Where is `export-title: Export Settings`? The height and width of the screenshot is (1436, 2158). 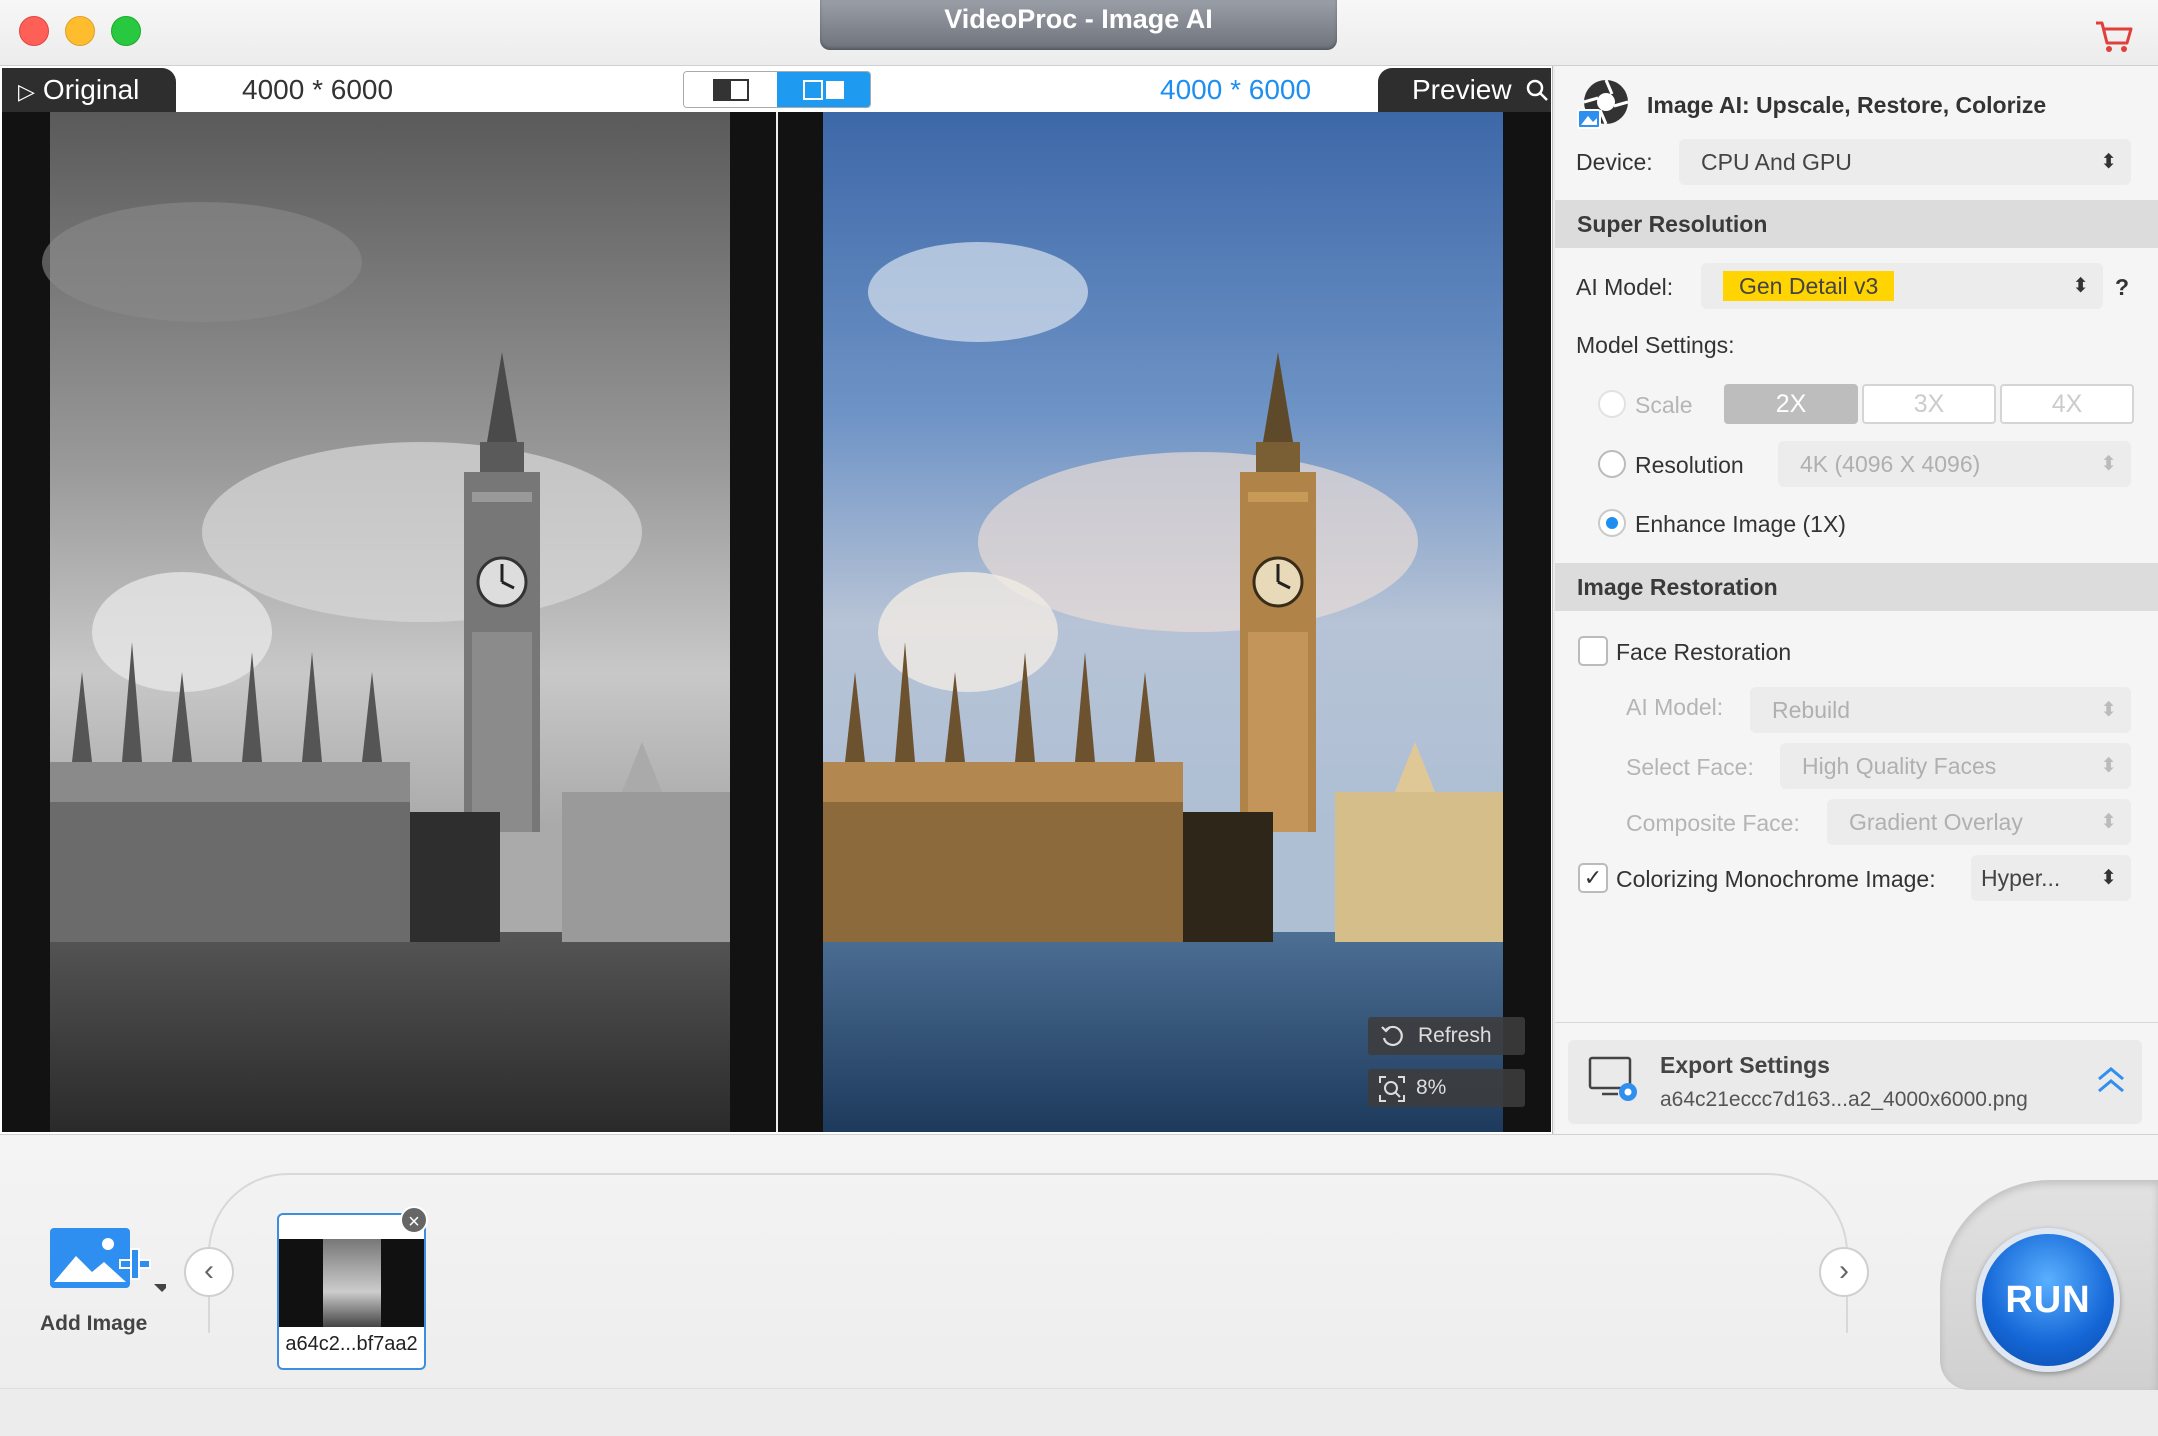 export-title: Export Settings is located at coordinates (1745, 1065).